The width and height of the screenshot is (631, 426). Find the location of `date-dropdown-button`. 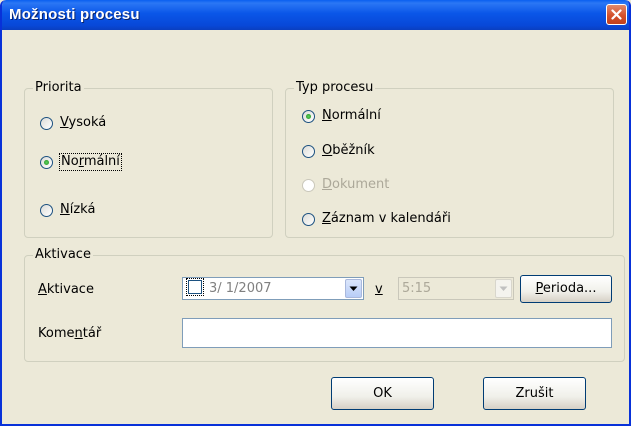

date-dropdown-button is located at coordinates (353, 288).